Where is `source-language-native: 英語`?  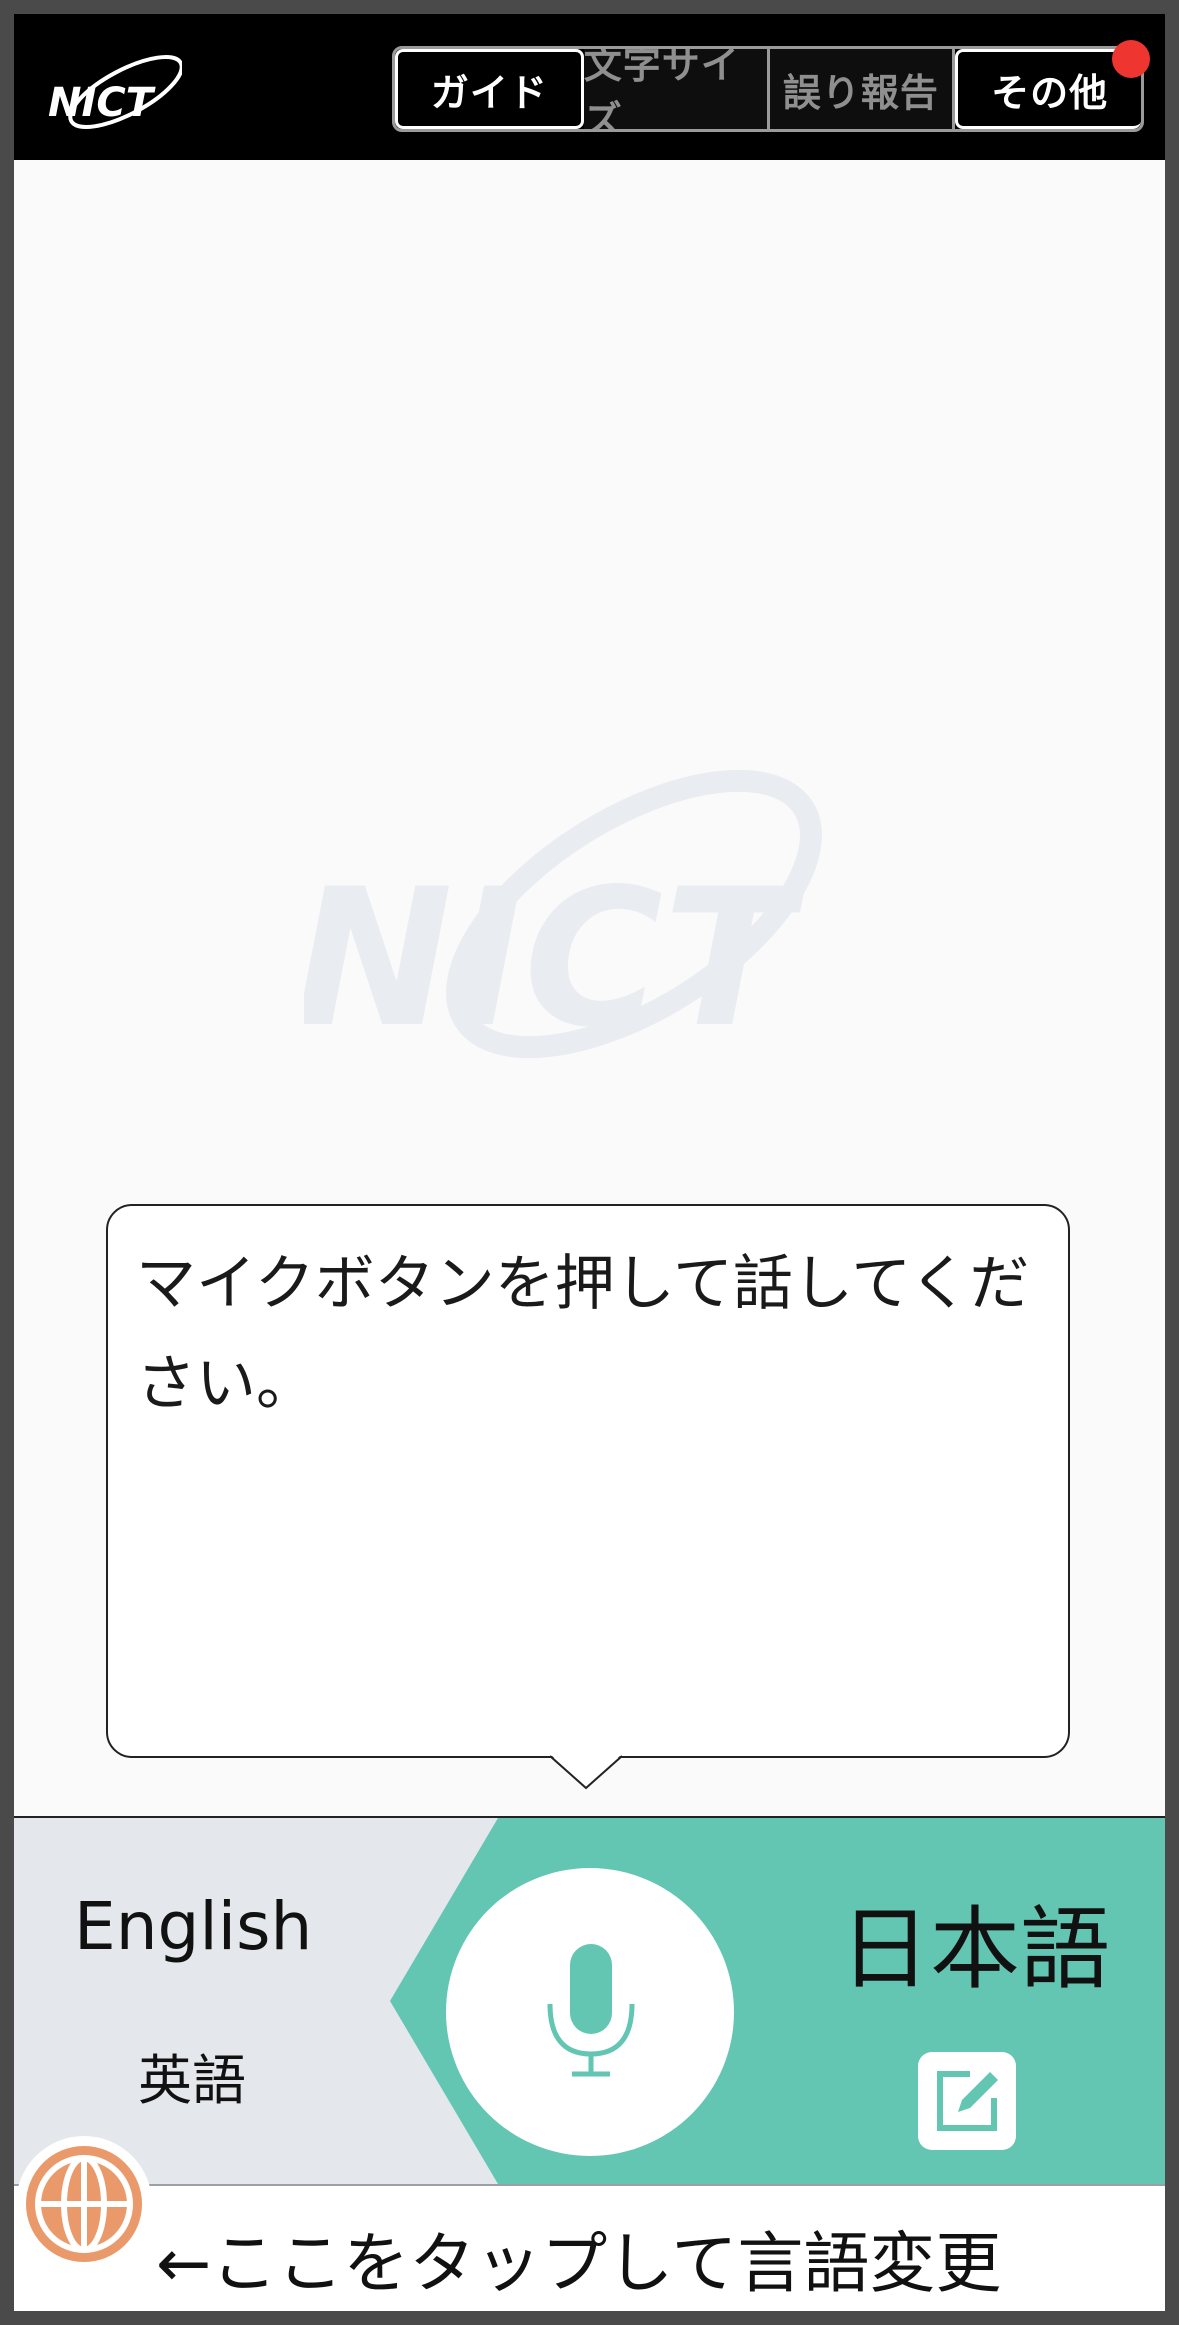
source-language-native: 英語 is located at coordinates (192, 2080).